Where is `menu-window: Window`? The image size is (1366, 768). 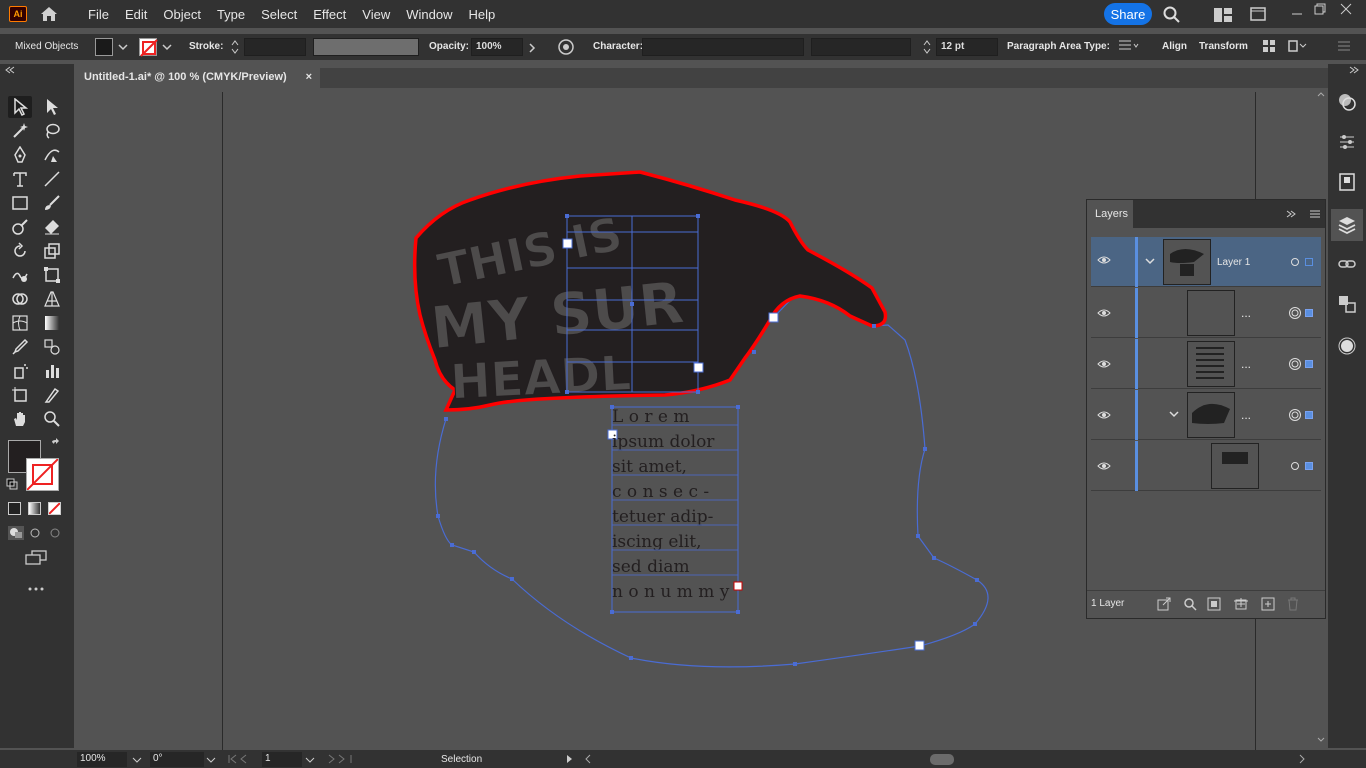 menu-window: Window is located at coordinates (429, 14).